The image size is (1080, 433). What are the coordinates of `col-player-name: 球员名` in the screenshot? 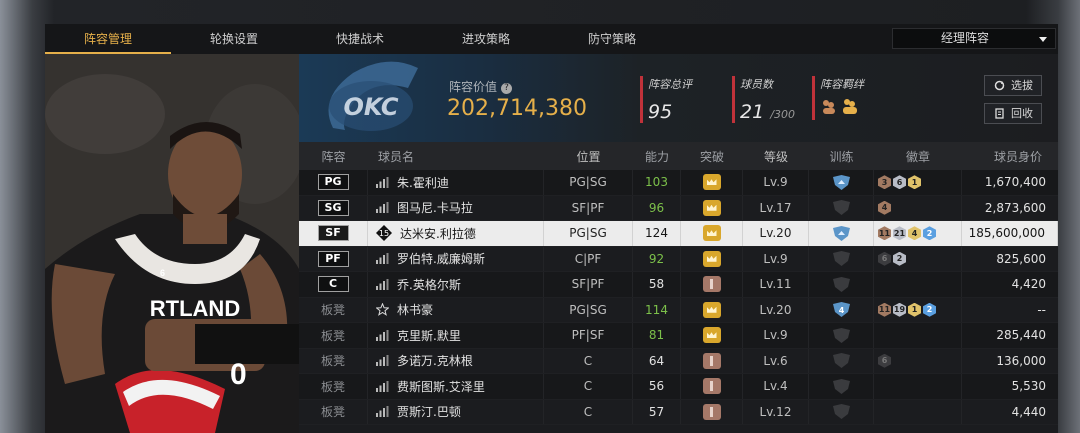 It's located at (456, 156).